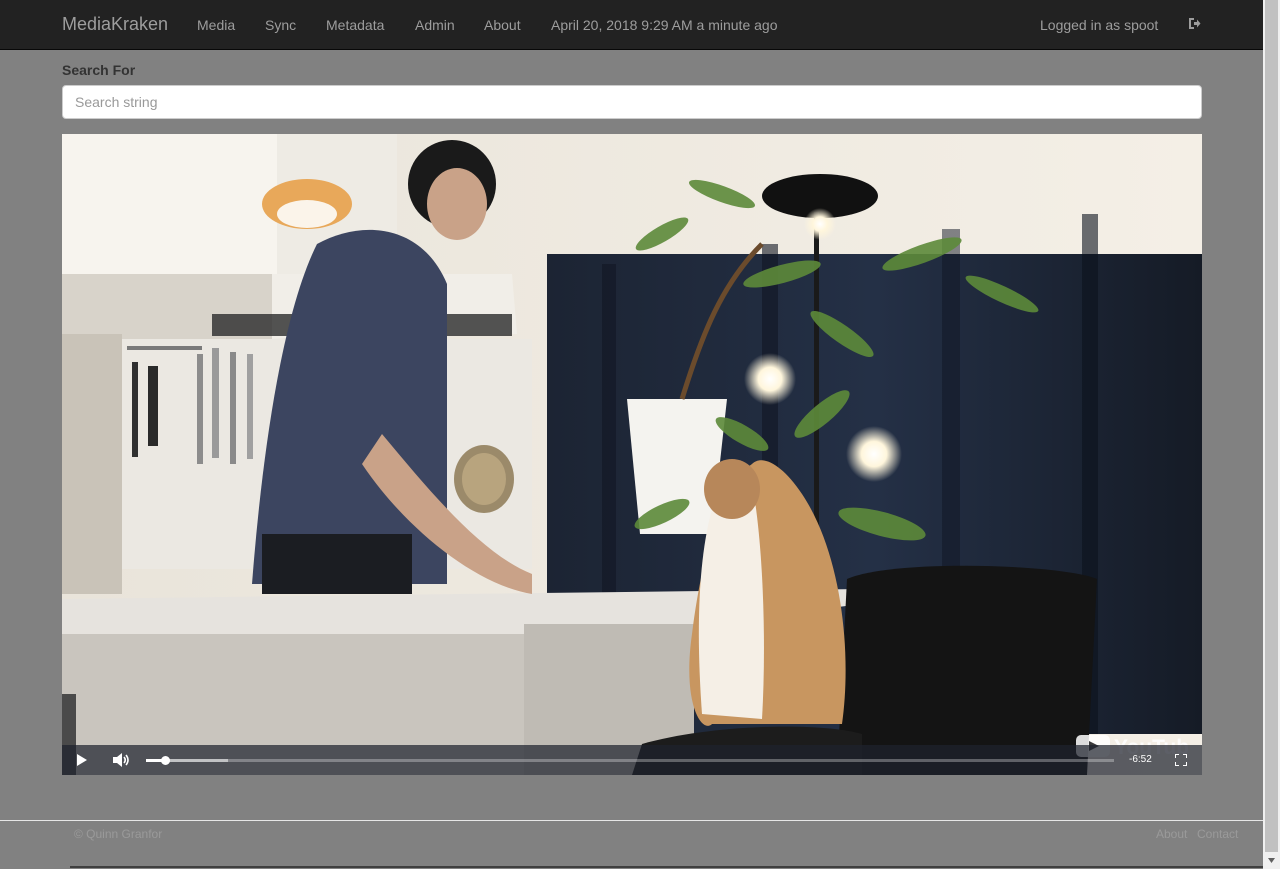 This screenshot has height=869, width=1280. I want to click on video-progress-bar, so click(630, 760).